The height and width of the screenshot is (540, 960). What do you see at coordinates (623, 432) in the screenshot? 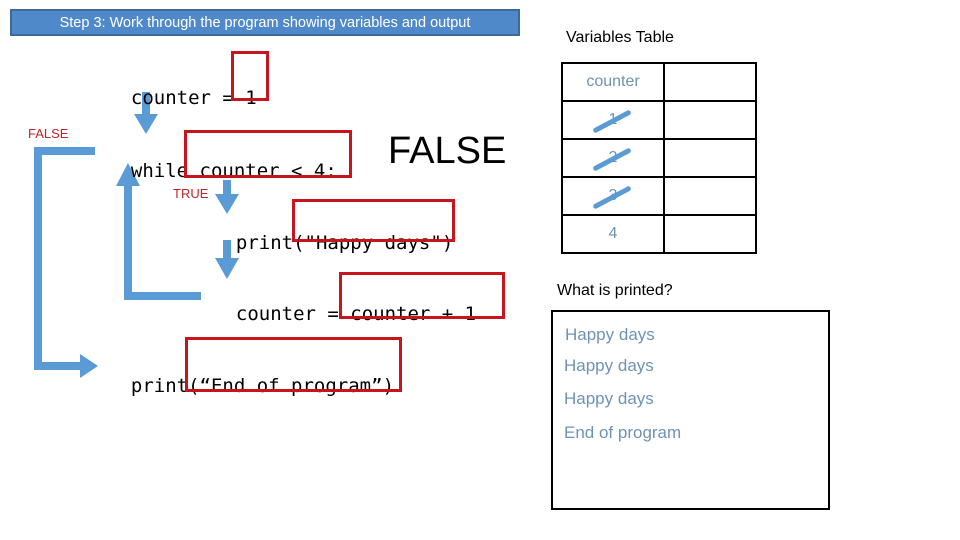
I see `output-line: End of program` at bounding box center [623, 432].